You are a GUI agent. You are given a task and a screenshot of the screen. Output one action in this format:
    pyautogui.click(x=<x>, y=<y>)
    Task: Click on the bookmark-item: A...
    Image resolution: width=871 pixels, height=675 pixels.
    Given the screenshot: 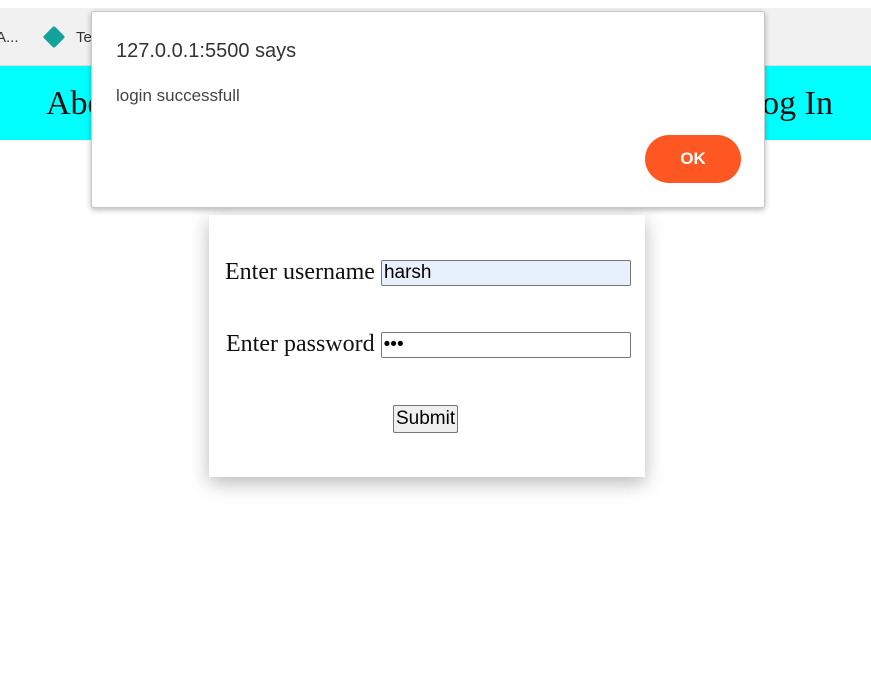 What is the action you would take?
    pyautogui.click(x=9, y=37)
    